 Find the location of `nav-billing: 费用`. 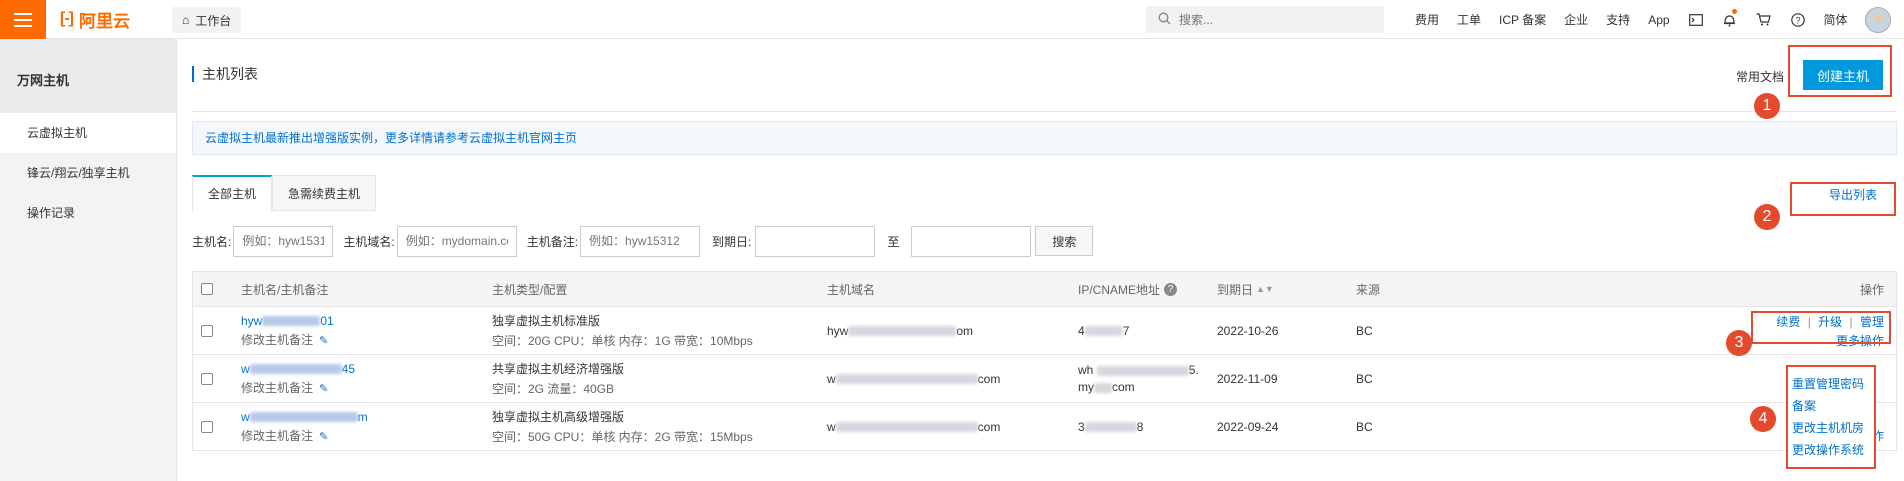

nav-billing: 费用 is located at coordinates (1427, 19).